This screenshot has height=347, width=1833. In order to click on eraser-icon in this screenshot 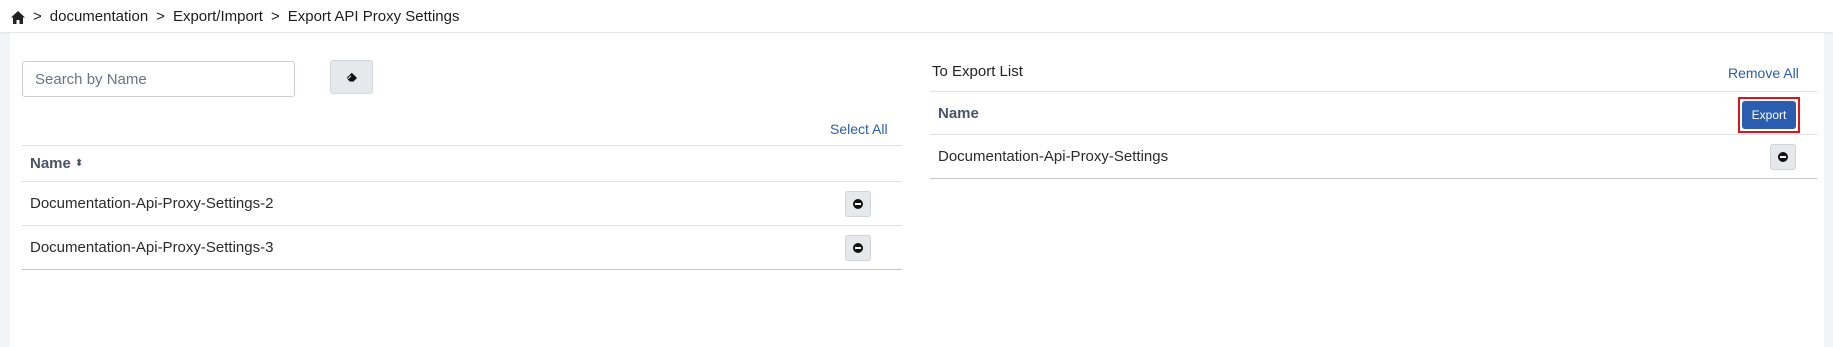, I will do `click(351, 77)`.